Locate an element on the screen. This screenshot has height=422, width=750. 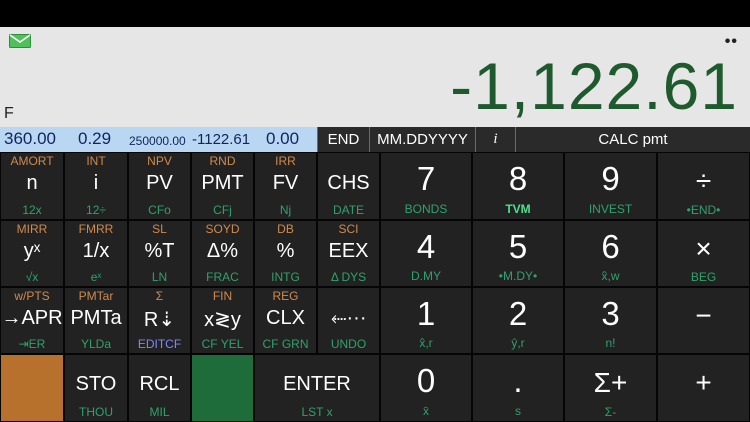
key-i: INT i 12÷ is located at coordinates (96, 186).